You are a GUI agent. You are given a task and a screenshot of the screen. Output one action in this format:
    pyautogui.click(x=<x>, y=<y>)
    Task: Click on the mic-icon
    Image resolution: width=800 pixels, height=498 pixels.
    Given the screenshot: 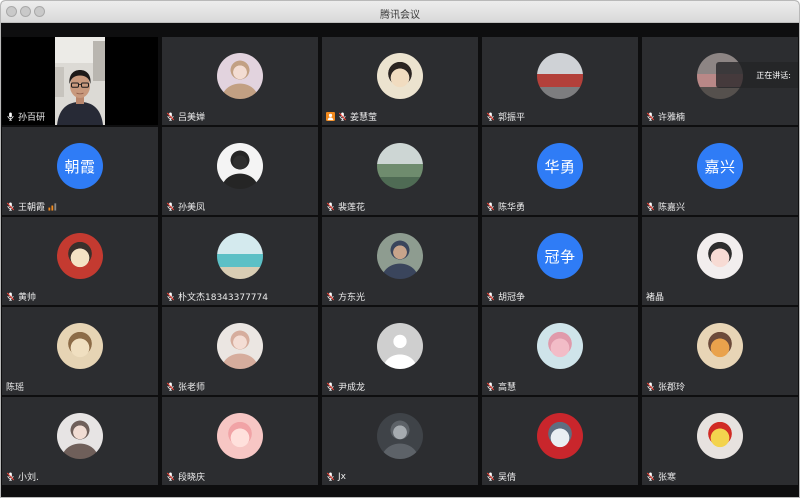 What is the action you would take?
    pyautogui.click(x=10, y=116)
    